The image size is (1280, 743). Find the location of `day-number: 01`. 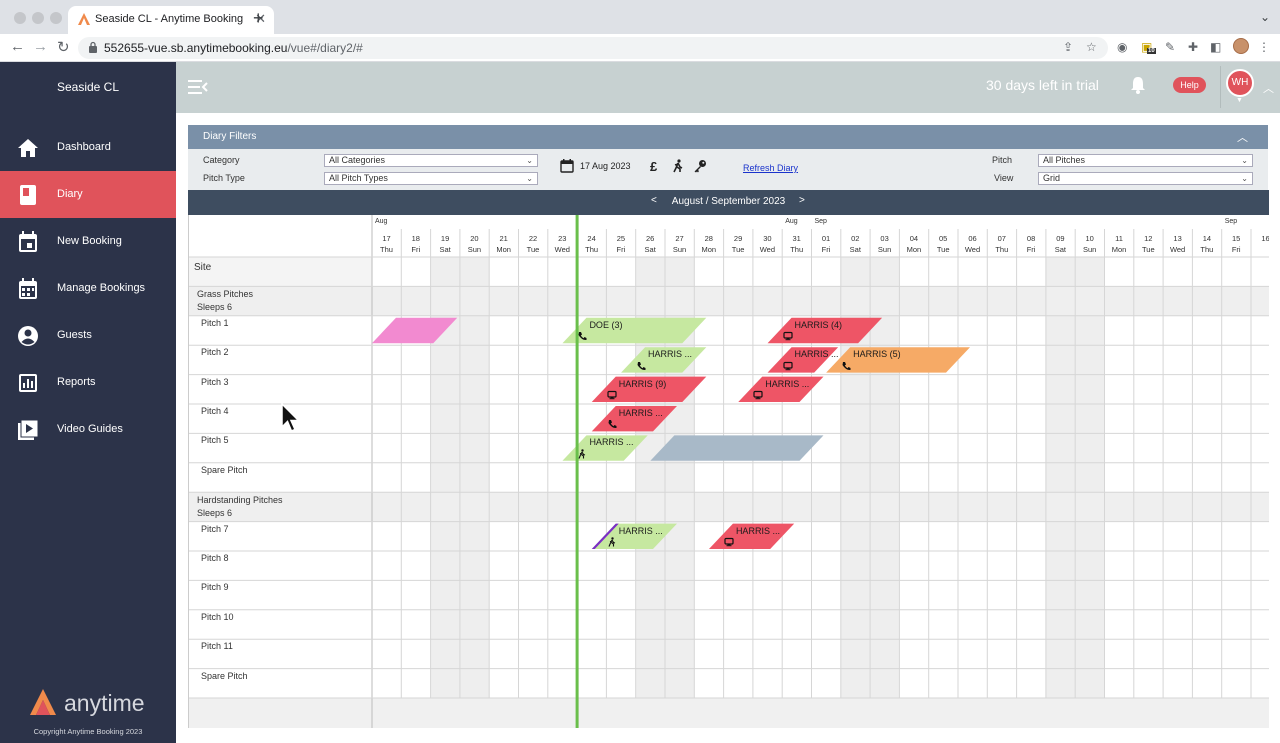

day-number: 01 is located at coordinates (826, 238).